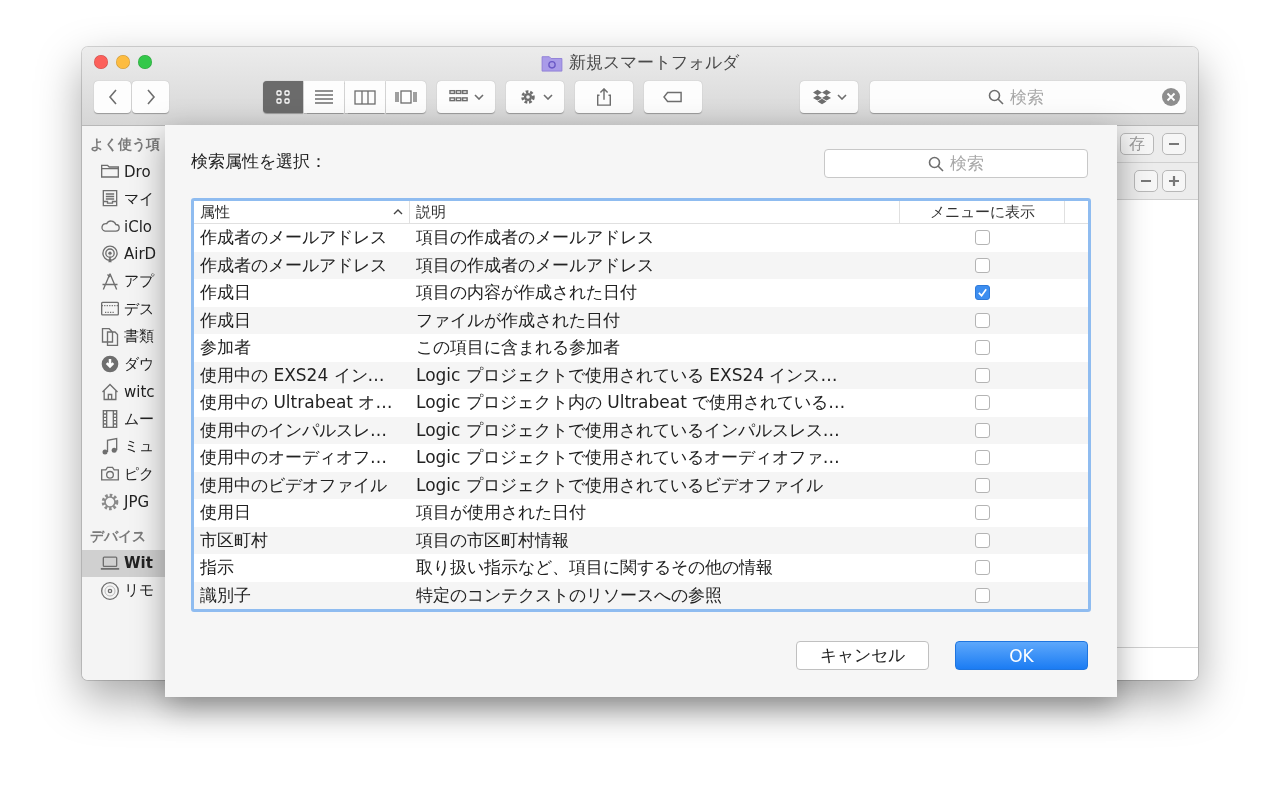  I want to click on disc-icon, so click(110, 590).